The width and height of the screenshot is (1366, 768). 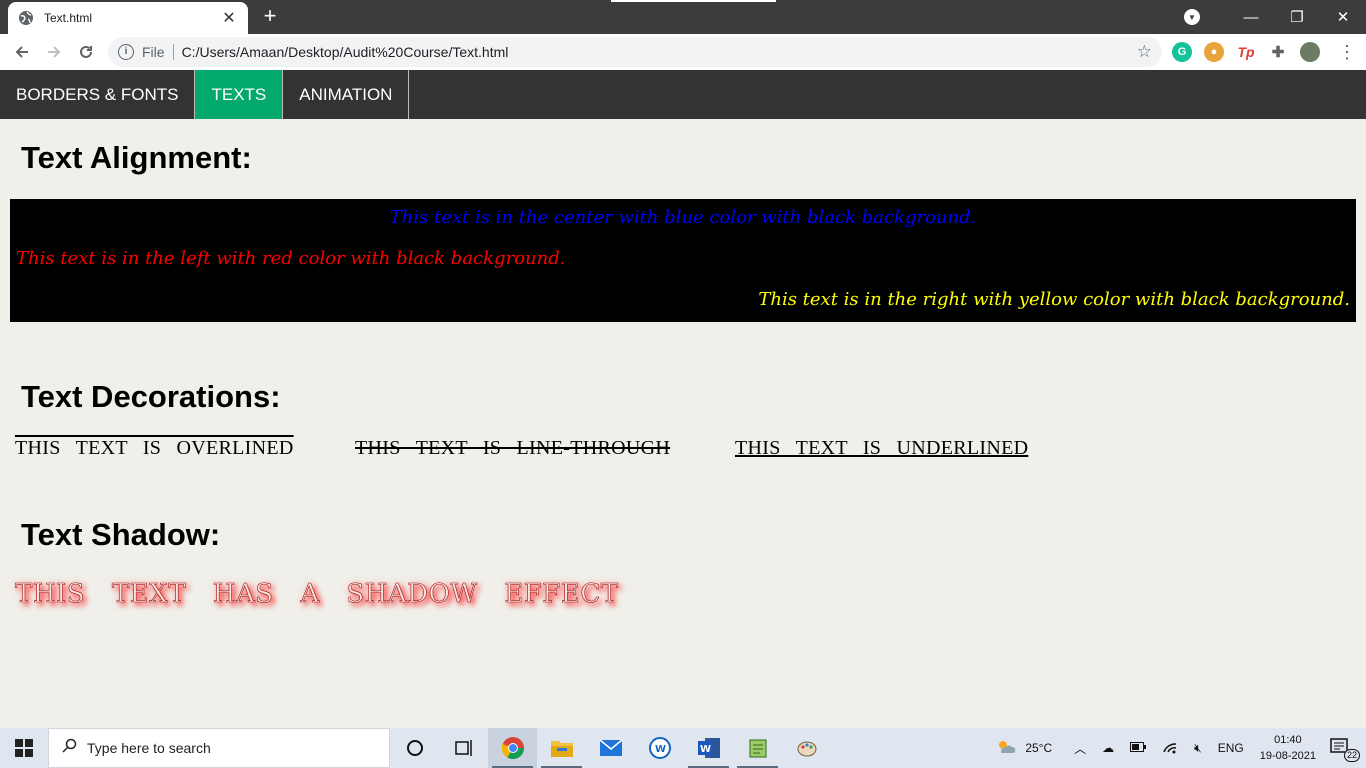 I want to click on nav-borders-fonts: BORDERS & FONTS, so click(x=98, y=94).